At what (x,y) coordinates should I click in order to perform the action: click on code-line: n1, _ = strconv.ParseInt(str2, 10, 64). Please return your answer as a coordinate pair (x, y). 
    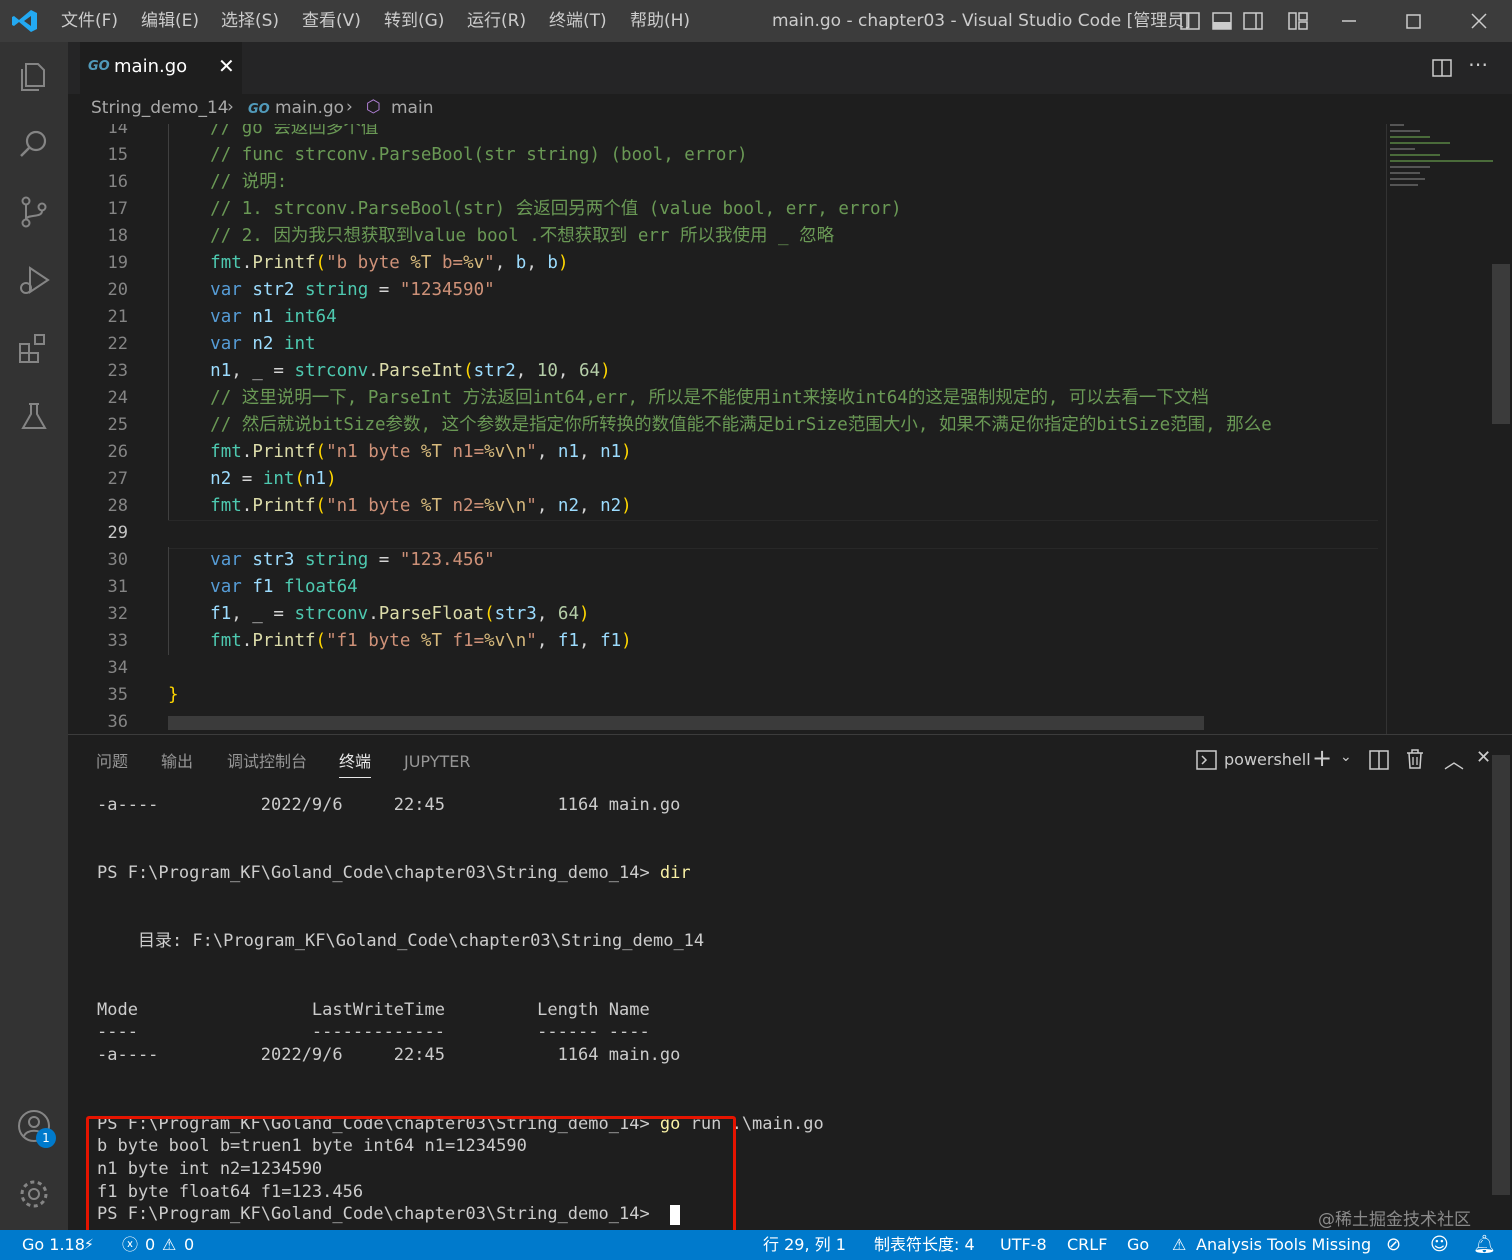
    Looking at the image, I should click on (389, 371).